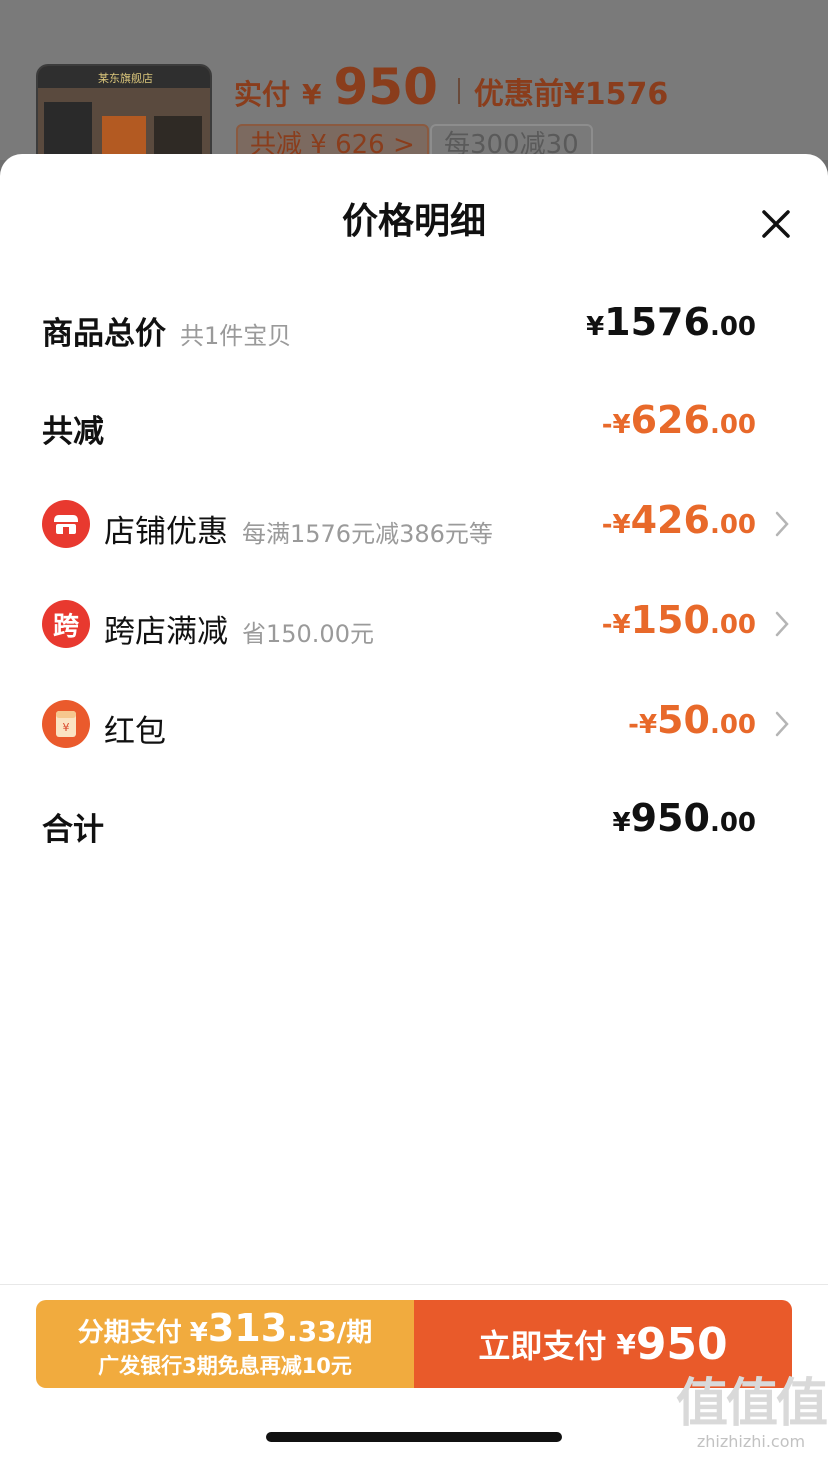 The width and height of the screenshot is (828, 1460). What do you see at coordinates (414, 1284) in the screenshot?
I see `footer-divider` at bounding box center [414, 1284].